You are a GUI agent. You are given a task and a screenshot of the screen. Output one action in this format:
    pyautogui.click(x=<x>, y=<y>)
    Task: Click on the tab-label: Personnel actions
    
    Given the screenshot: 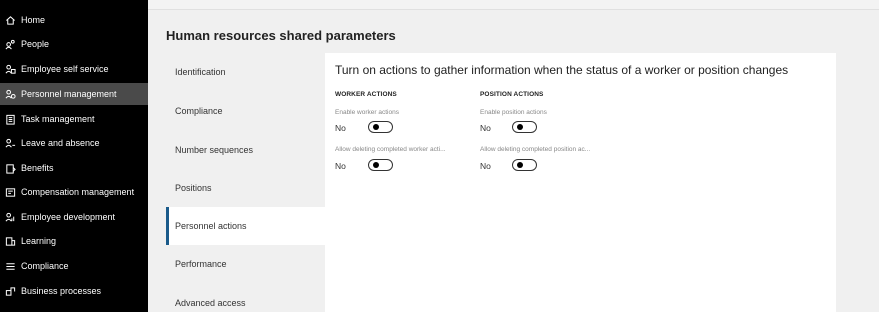 What is the action you would take?
    pyautogui.click(x=211, y=226)
    